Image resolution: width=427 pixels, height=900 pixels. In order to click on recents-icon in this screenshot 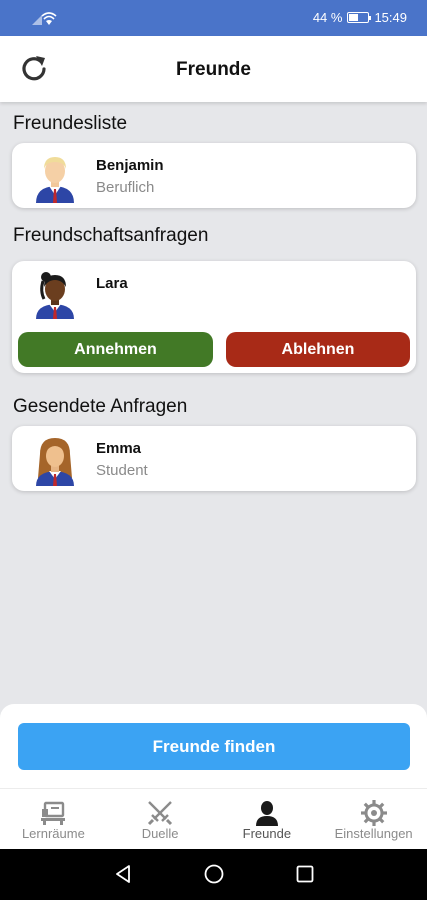, I will do `click(305, 874)`.